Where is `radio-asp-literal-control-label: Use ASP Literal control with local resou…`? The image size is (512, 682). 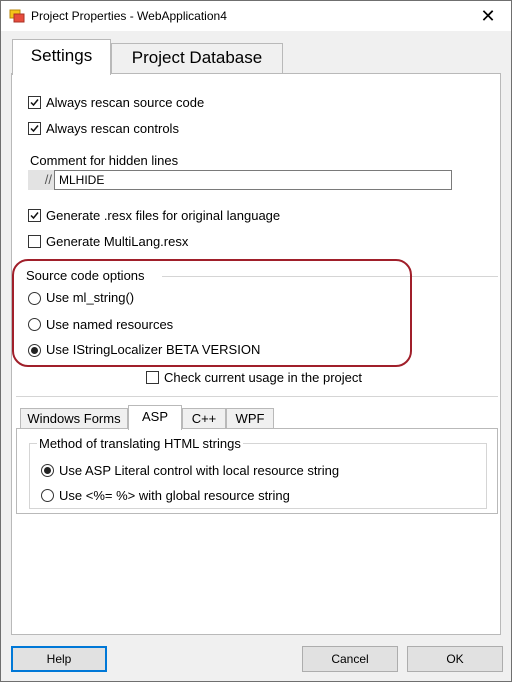 radio-asp-literal-control-label: Use ASP Literal control with local resou… is located at coordinates (199, 470).